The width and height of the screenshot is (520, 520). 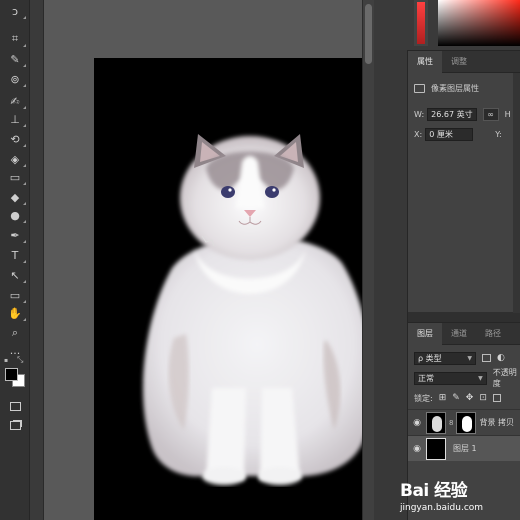 I want to click on collapsed-panel-strip, so click(x=391, y=285).